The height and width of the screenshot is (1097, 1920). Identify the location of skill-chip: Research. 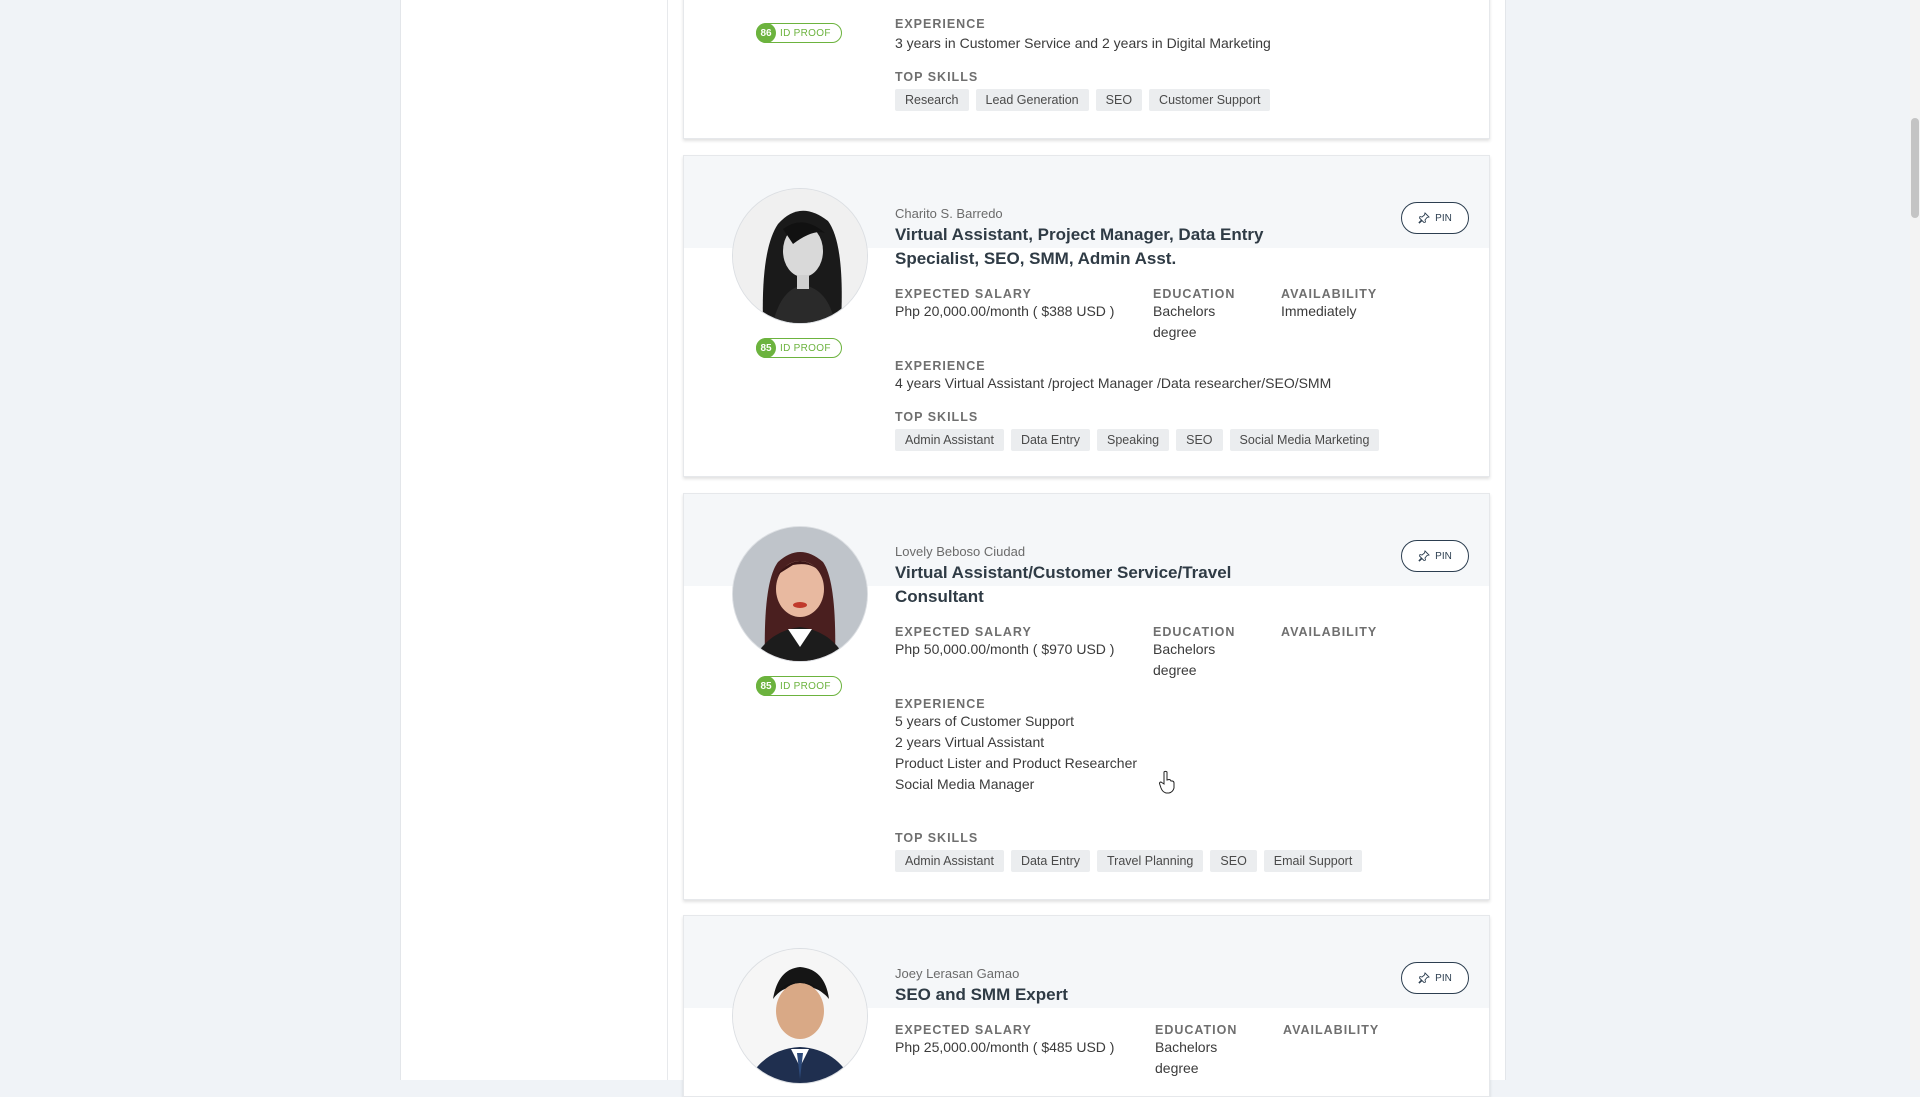
(932, 100).